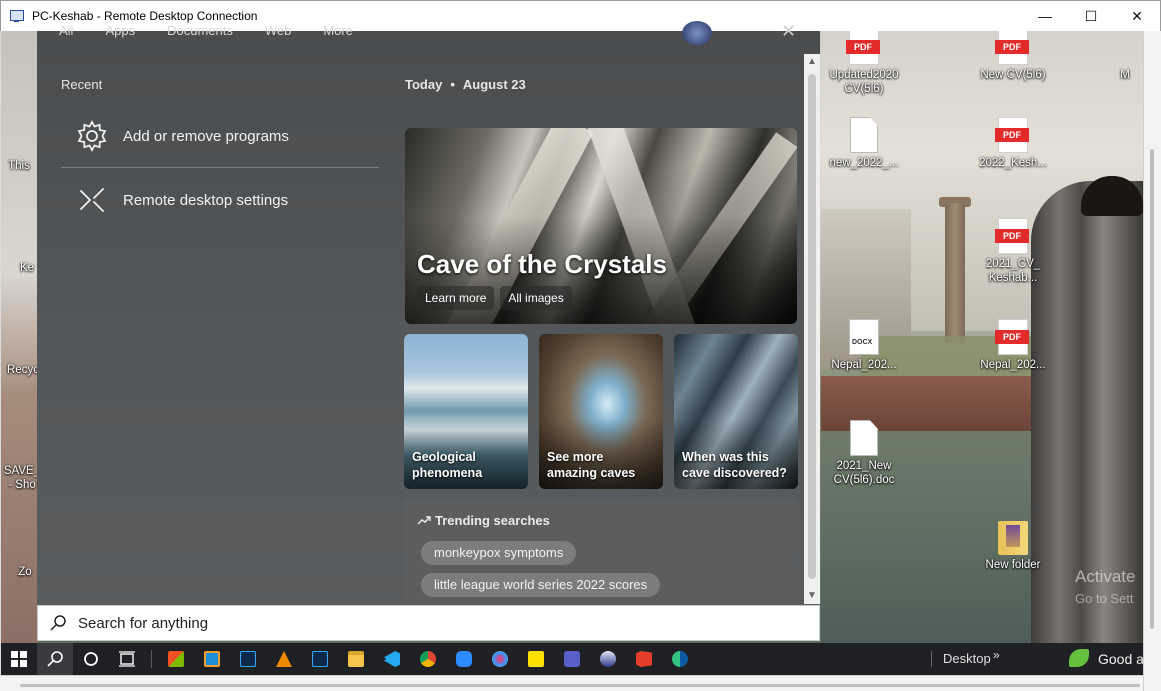 The width and height of the screenshot is (1161, 691). Describe the element at coordinates (1079, 658) in the screenshot. I see `weather-leaf-icon` at that location.